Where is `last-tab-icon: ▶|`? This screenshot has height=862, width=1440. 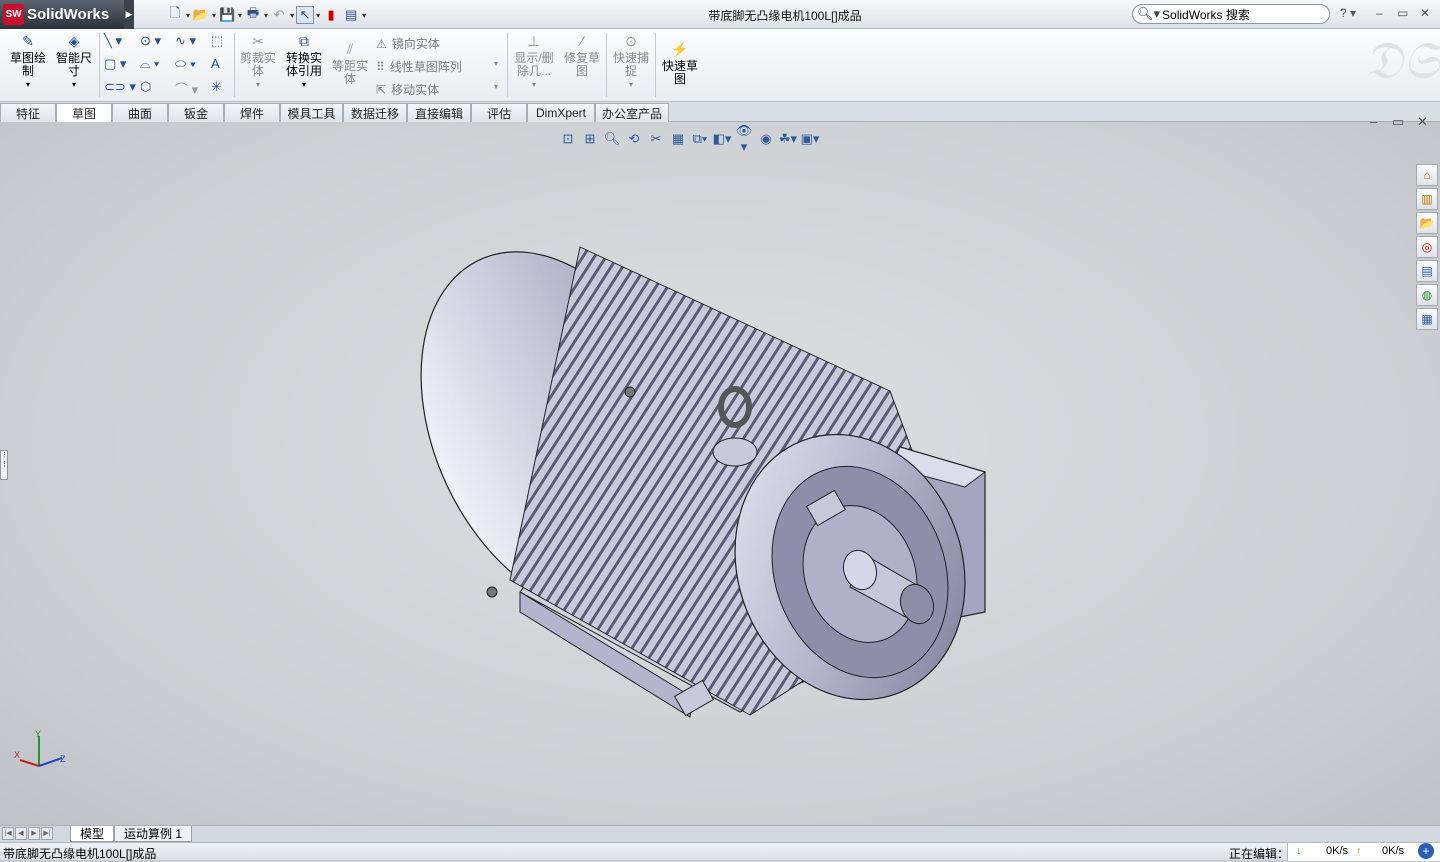 last-tab-icon: ▶| is located at coordinates (47, 833).